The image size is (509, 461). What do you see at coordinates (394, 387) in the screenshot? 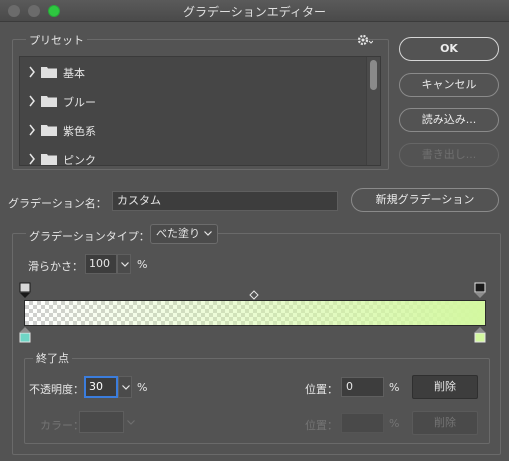
I see `opacity-location-unit: %` at bounding box center [394, 387].